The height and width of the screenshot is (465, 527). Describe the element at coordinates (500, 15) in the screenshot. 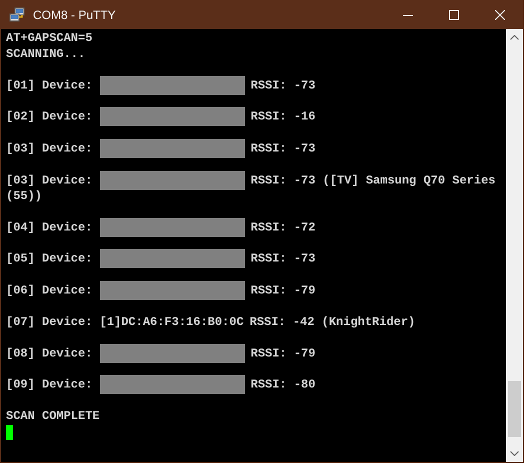

I see `close-icon` at that location.